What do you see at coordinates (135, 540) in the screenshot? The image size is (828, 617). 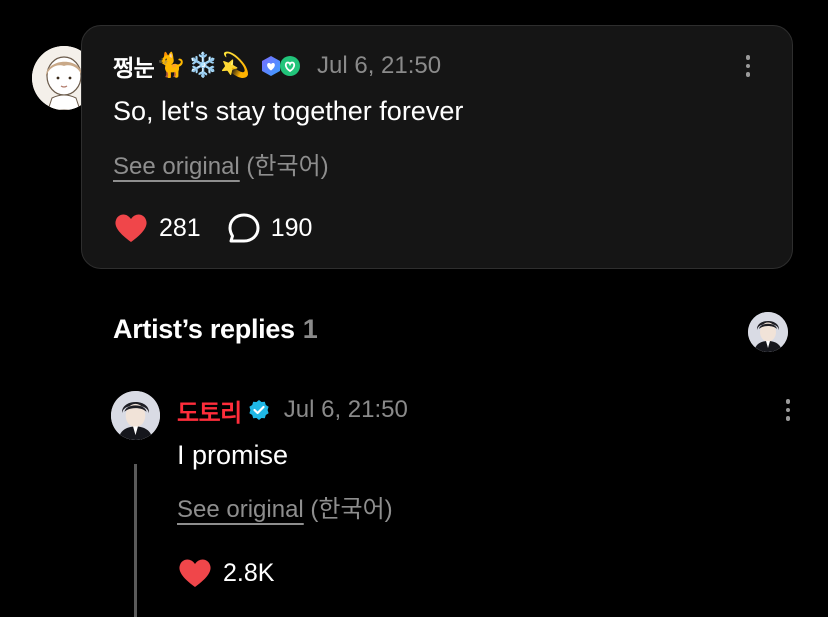 I see `reply-thread-line` at bounding box center [135, 540].